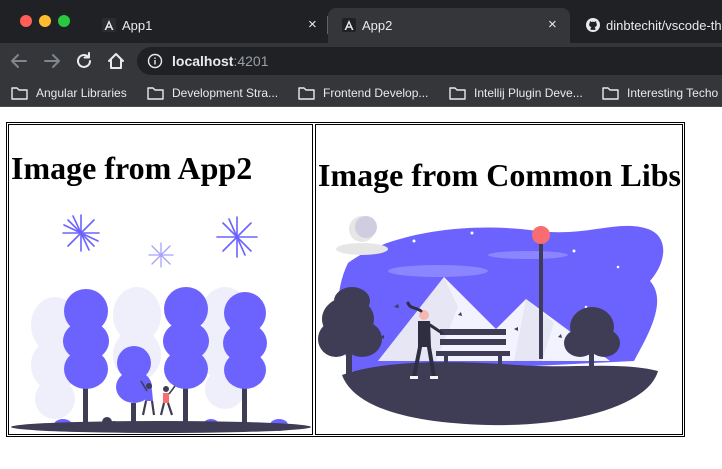  Describe the element at coordinates (377, 25) in the screenshot. I see `tab-title: App2` at that location.